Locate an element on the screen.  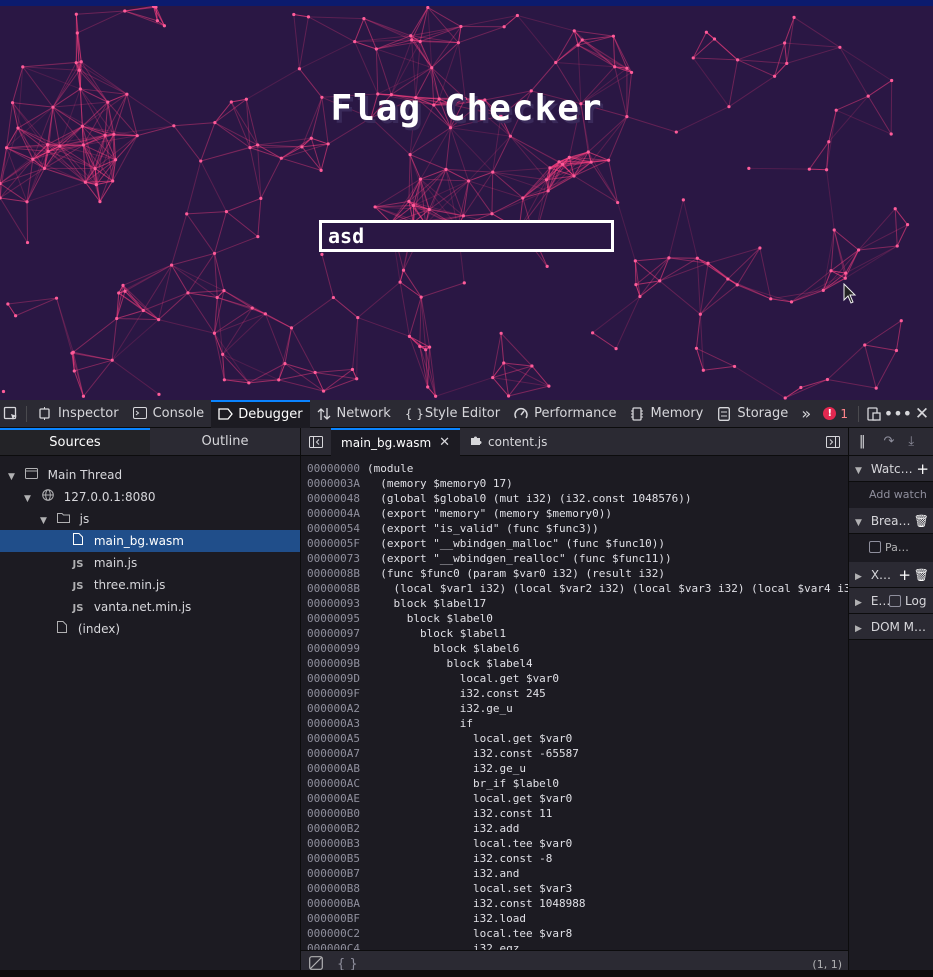
line-address: 000000AC is located at coordinates (334, 783).